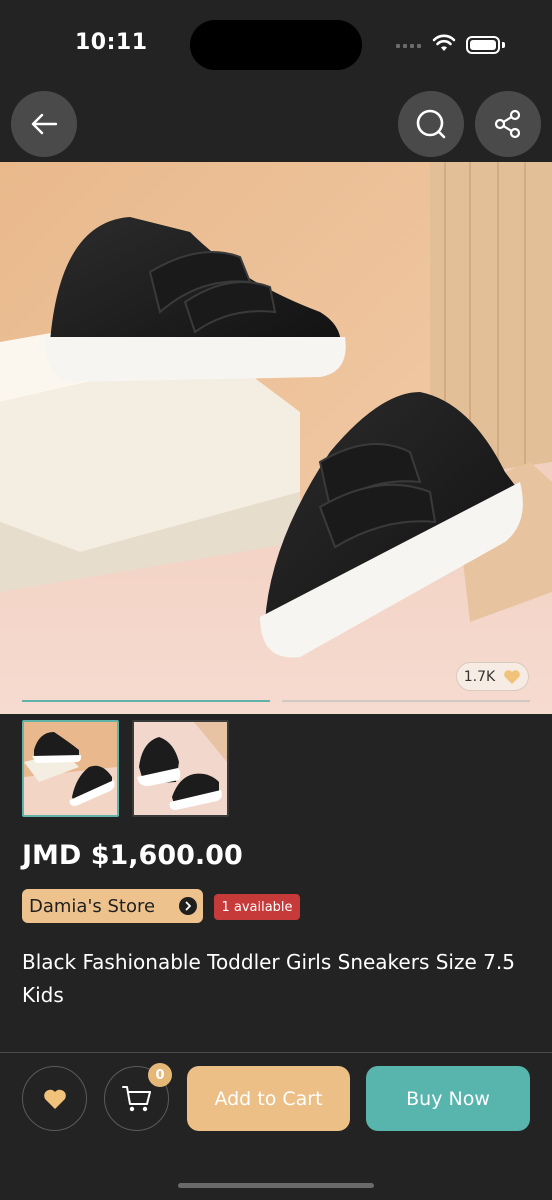  What do you see at coordinates (444, 42) in the screenshot?
I see `wifi-icon` at bounding box center [444, 42].